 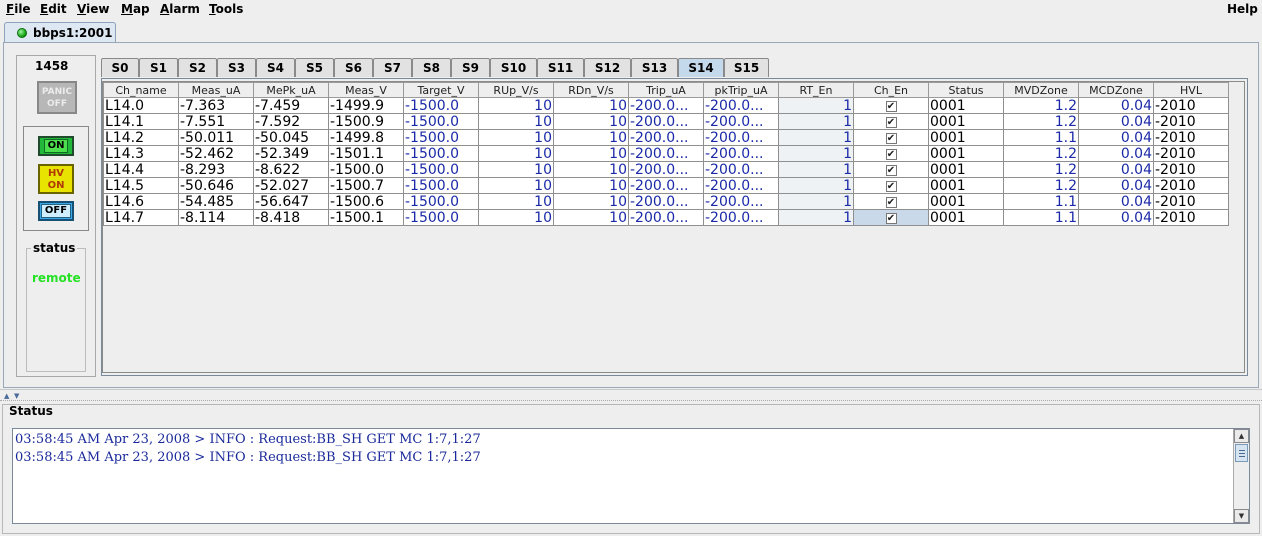 What do you see at coordinates (746, 67) in the screenshot?
I see `tab-s15: S15` at bounding box center [746, 67].